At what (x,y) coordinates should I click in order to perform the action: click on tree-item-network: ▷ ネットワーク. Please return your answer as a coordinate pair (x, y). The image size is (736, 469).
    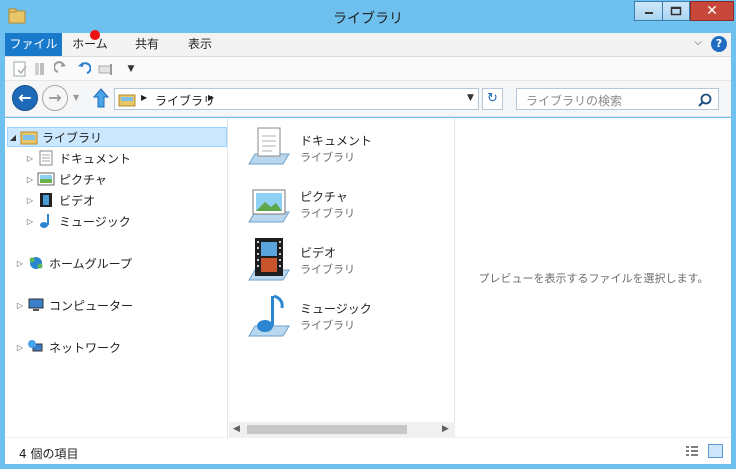
    Looking at the image, I should click on (68, 347).